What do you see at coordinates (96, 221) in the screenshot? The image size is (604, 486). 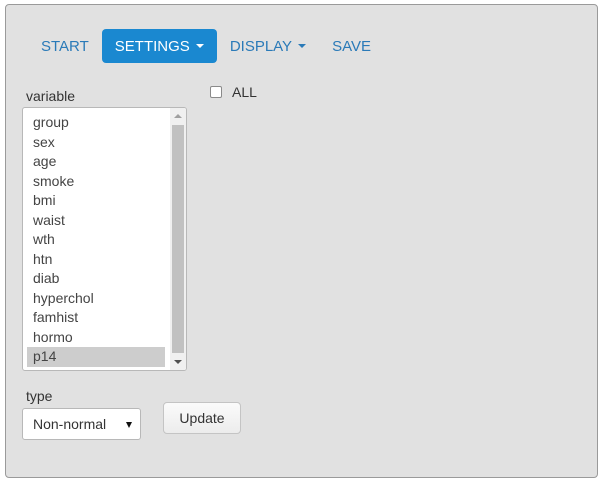 I see `variable-option: waist` at bounding box center [96, 221].